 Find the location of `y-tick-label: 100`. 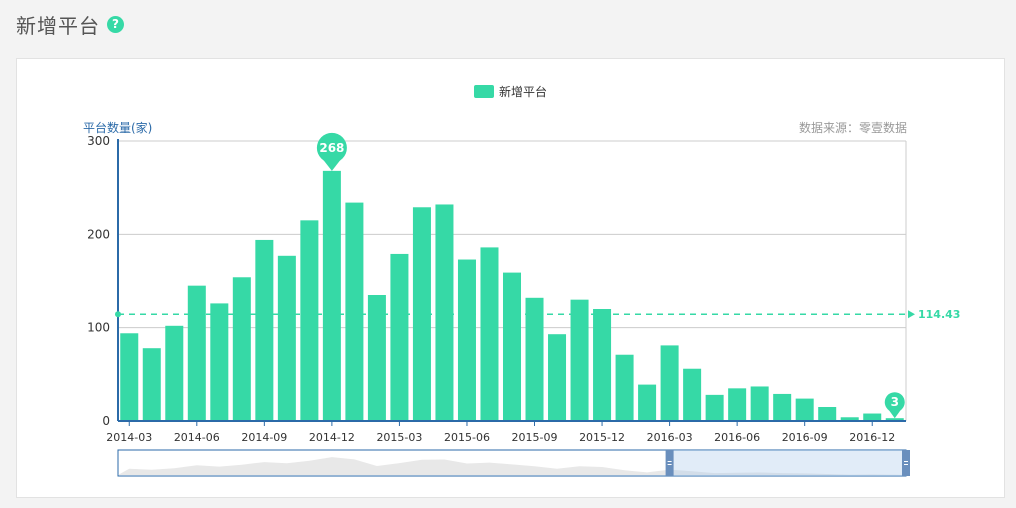

y-tick-label: 100 is located at coordinates (98, 328).